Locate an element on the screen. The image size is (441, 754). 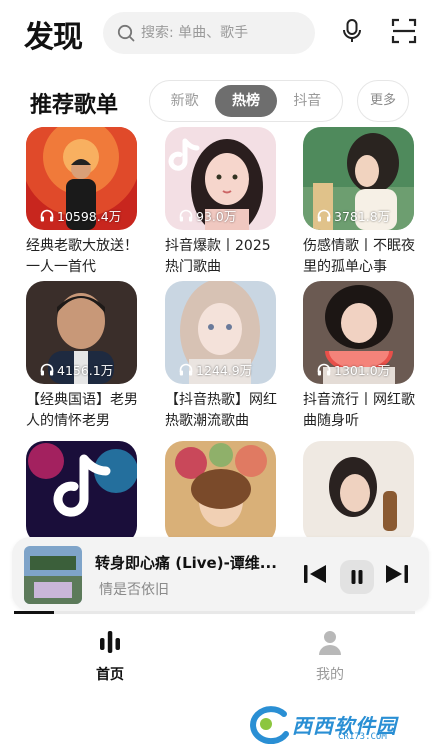
play-count: 4156.1万 is located at coordinates (76, 369).